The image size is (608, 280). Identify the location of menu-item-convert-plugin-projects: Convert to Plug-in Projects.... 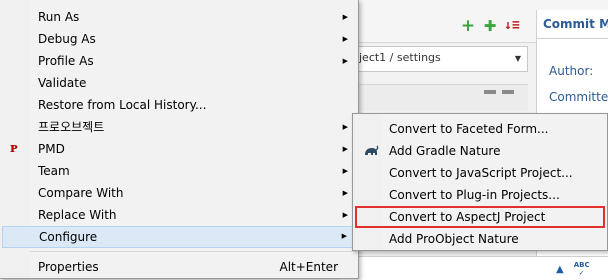
(480, 195).